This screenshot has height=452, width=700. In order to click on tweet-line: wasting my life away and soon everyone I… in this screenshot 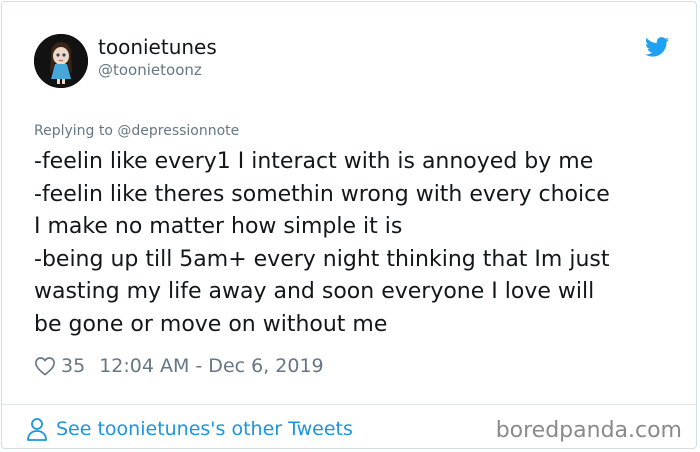, I will do `click(314, 292)`.